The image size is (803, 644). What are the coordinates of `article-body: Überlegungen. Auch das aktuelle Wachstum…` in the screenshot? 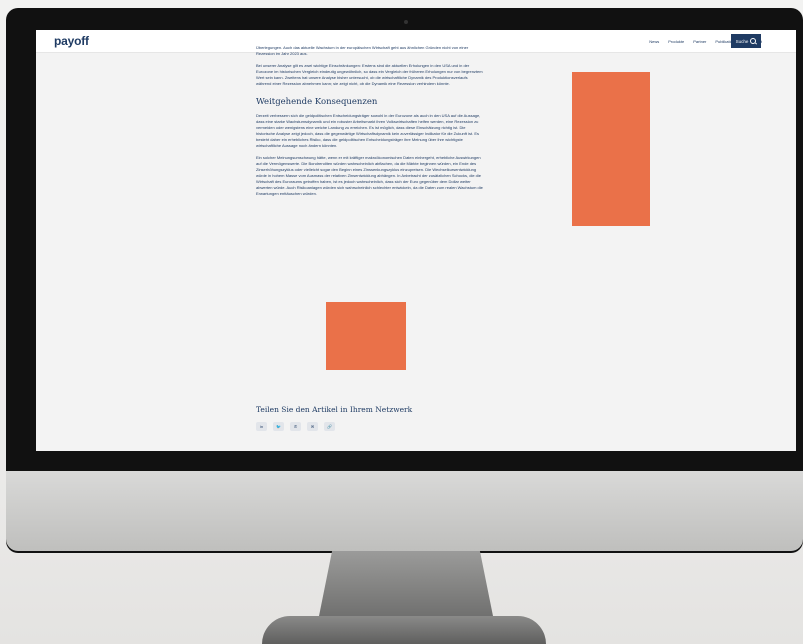 It's located at (370, 124).